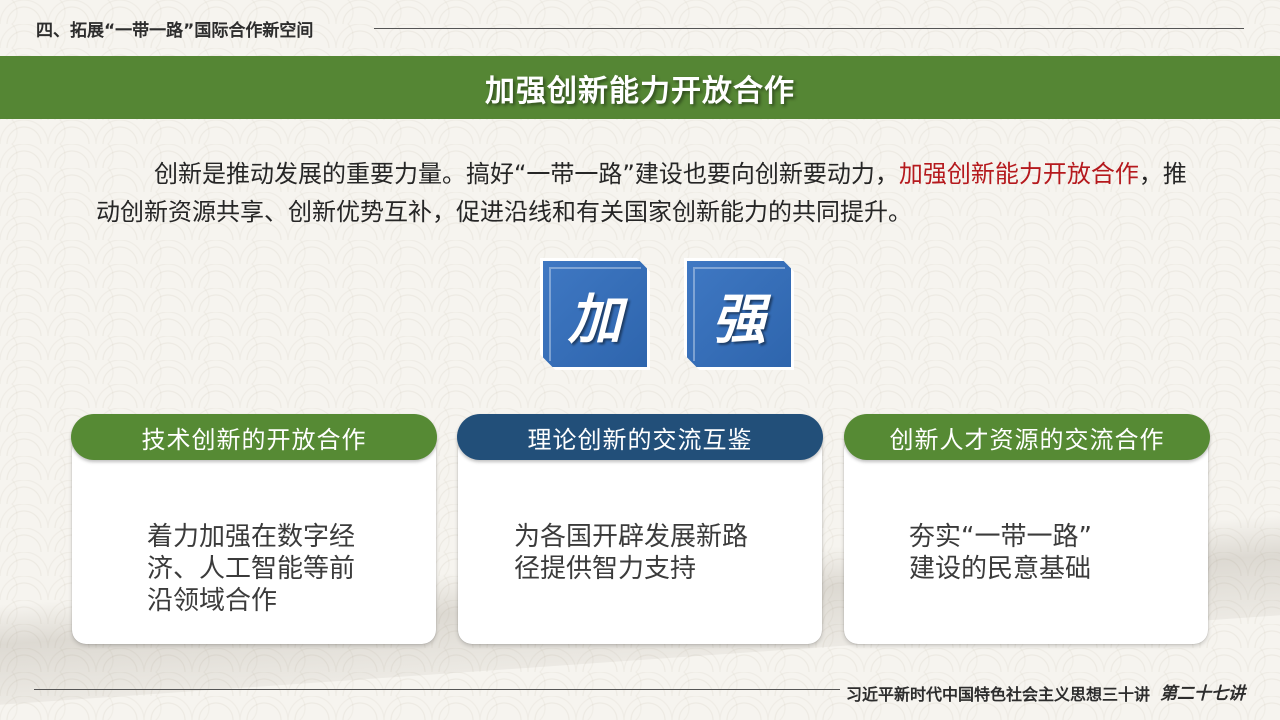 The height and width of the screenshot is (720, 1280). I want to click on card-body-line: 济、人工智能等前, so click(251, 569).